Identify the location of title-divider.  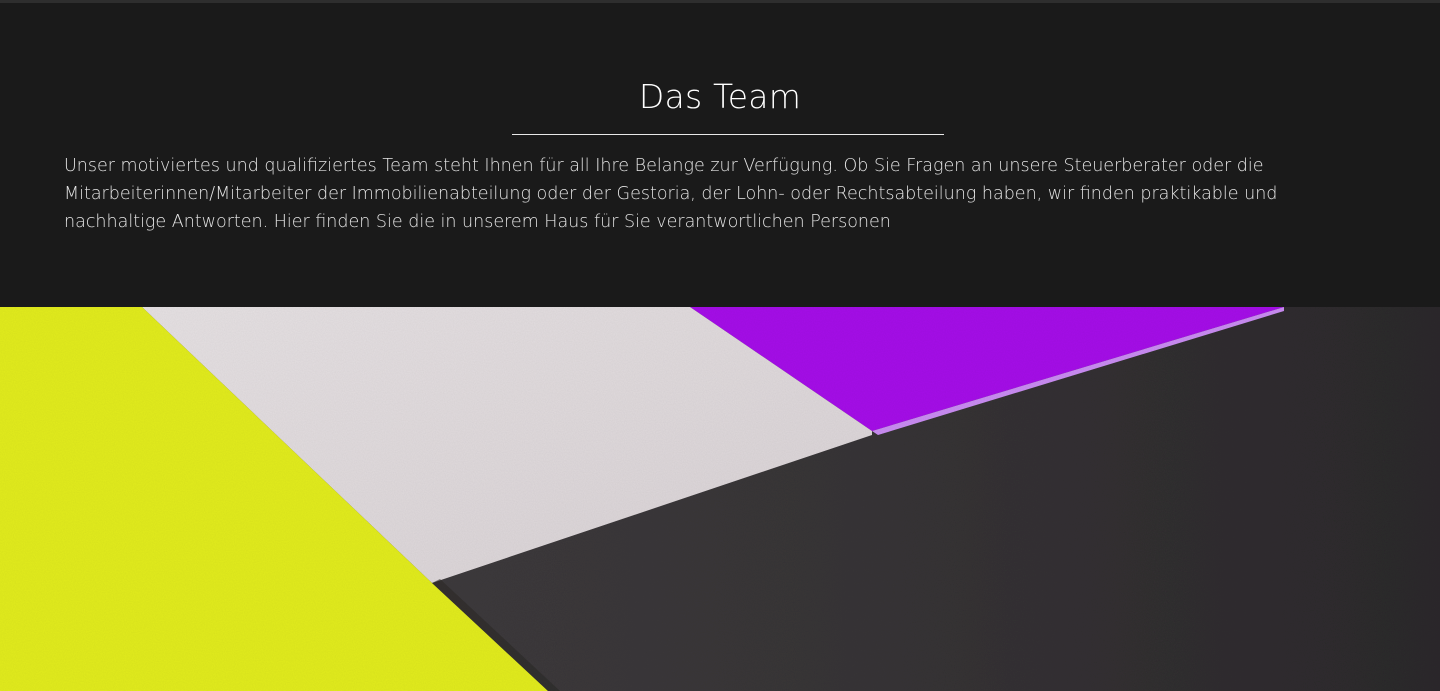
(728, 134).